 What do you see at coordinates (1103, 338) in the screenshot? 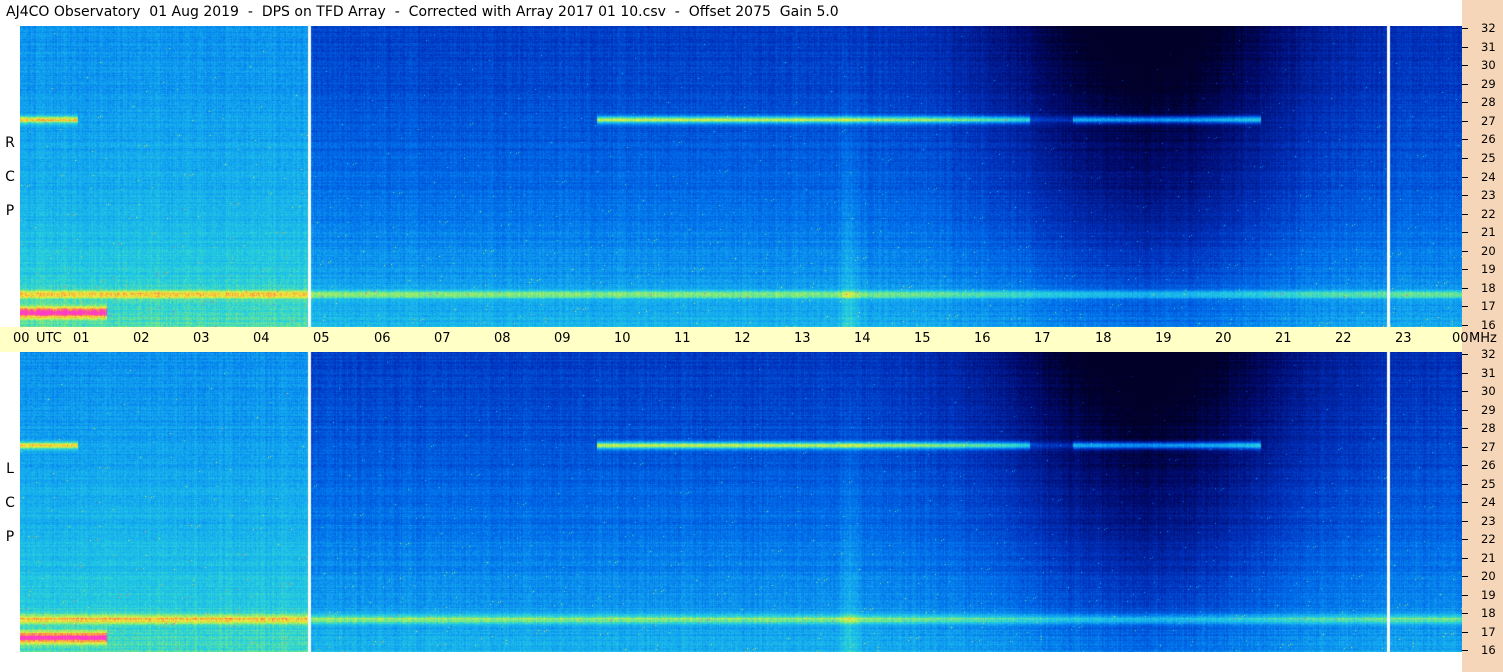
I see `x-tick-label: 18` at bounding box center [1103, 338].